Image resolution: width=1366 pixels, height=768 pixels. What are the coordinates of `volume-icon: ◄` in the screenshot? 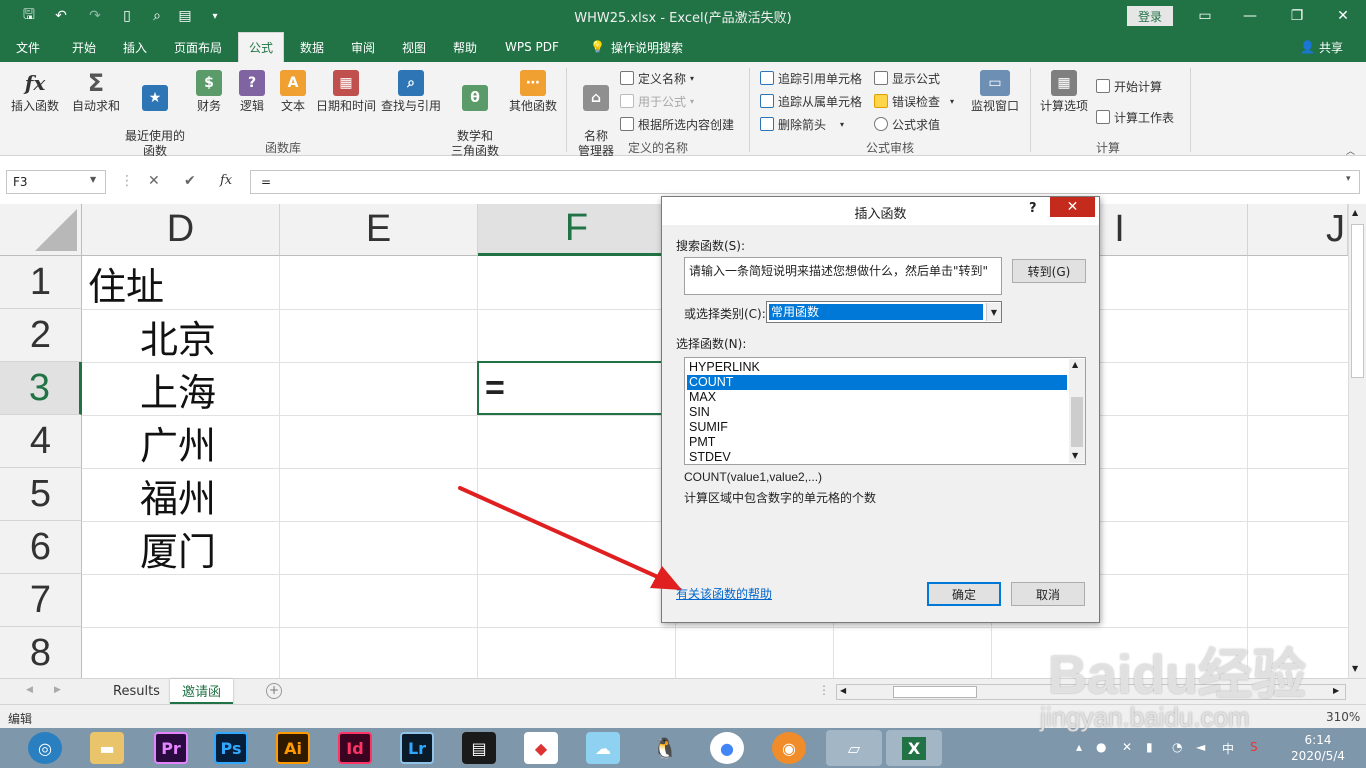 It's located at (1200, 747).